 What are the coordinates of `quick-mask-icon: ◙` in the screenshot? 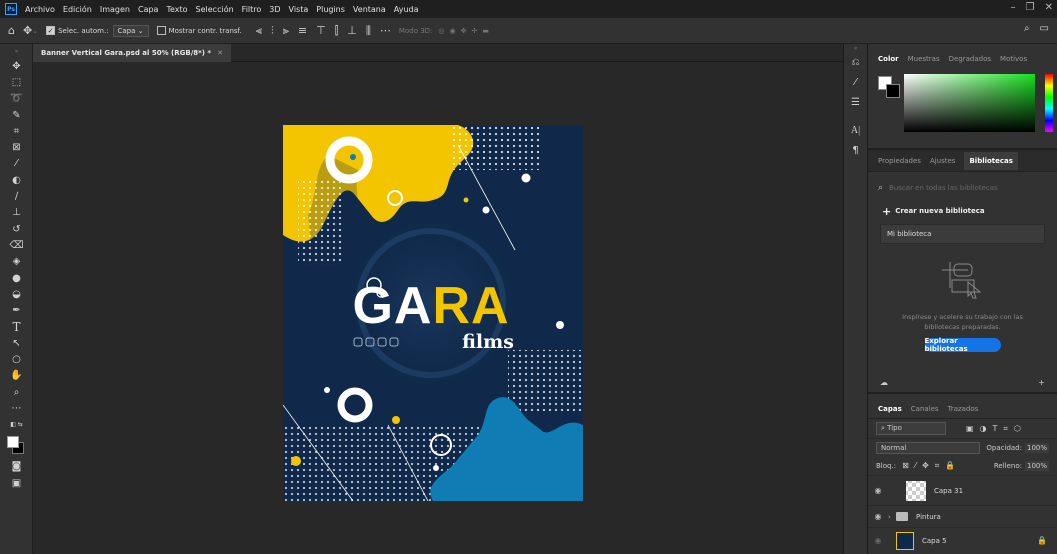 It's located at (16, 467).